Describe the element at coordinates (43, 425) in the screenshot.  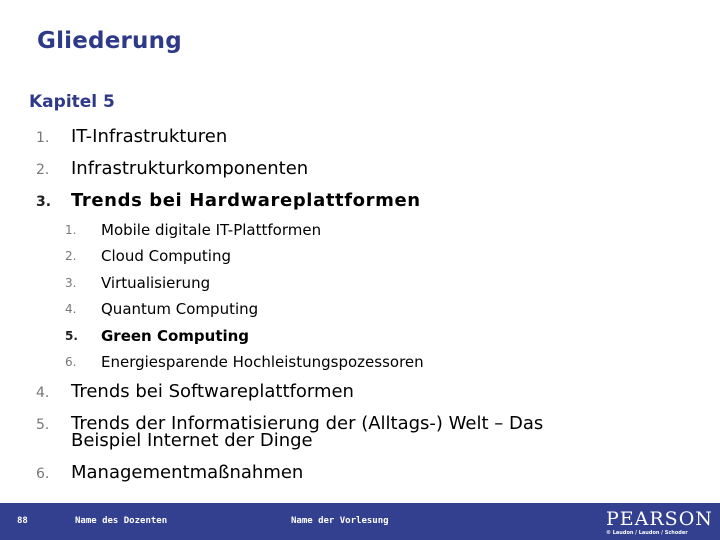
I see `item-number: 5.` at that location.